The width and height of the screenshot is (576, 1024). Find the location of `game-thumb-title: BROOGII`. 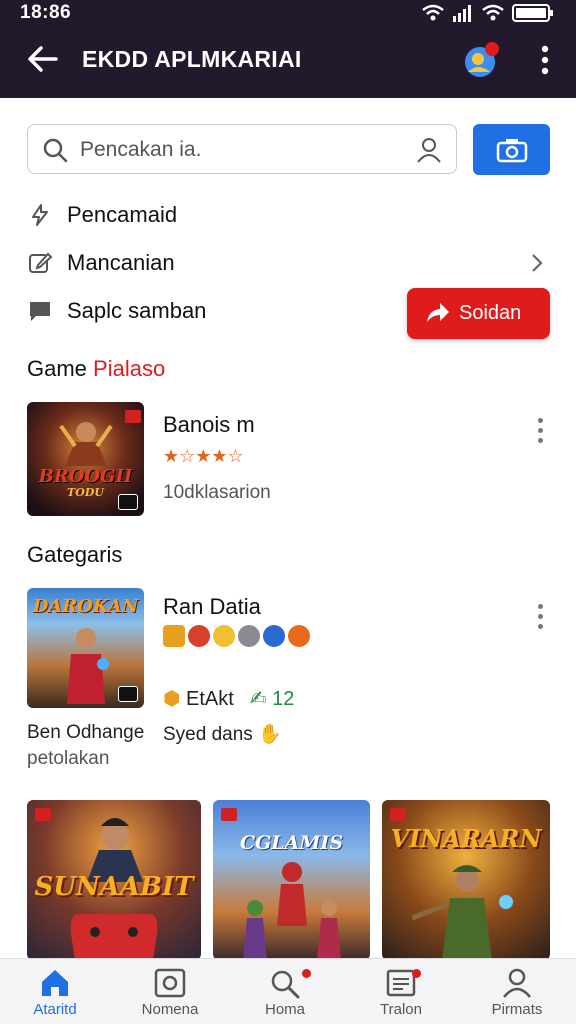

game-thumb-title: BROOGII is located at coordinates (85, 476).